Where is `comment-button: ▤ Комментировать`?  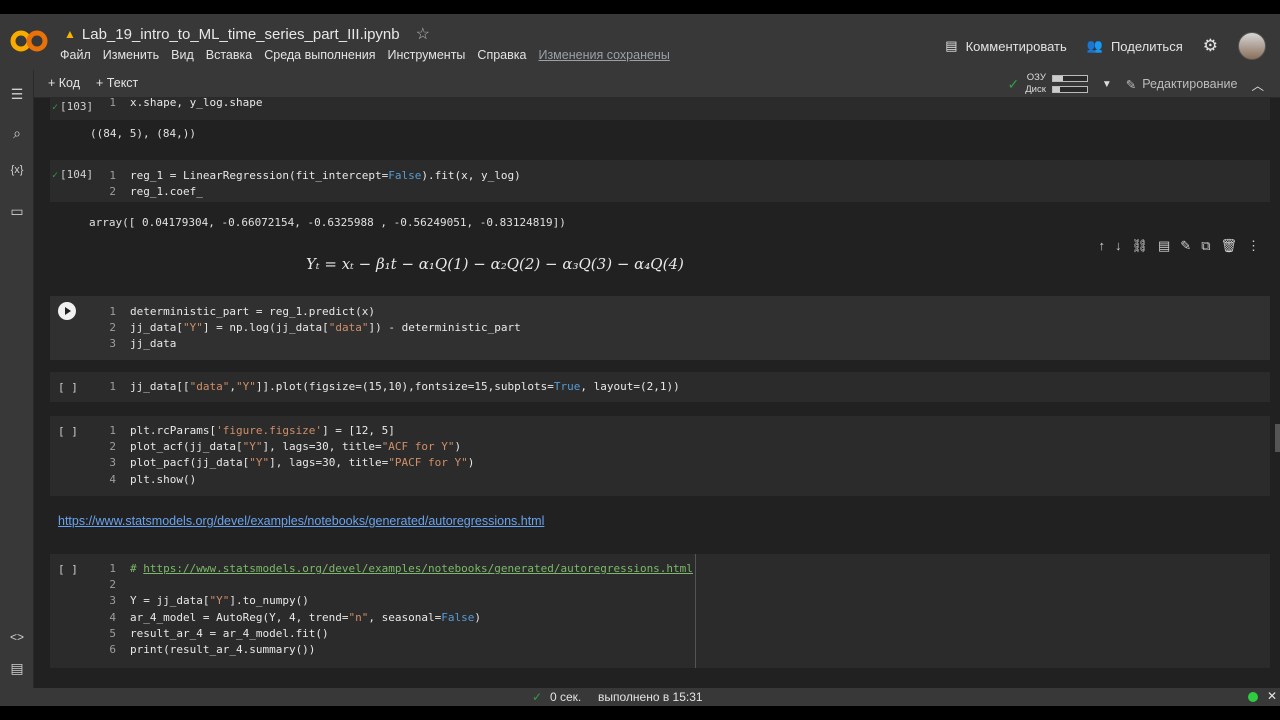 comment-button: ▤ Комментировать is located at coordinates (1006, 46).